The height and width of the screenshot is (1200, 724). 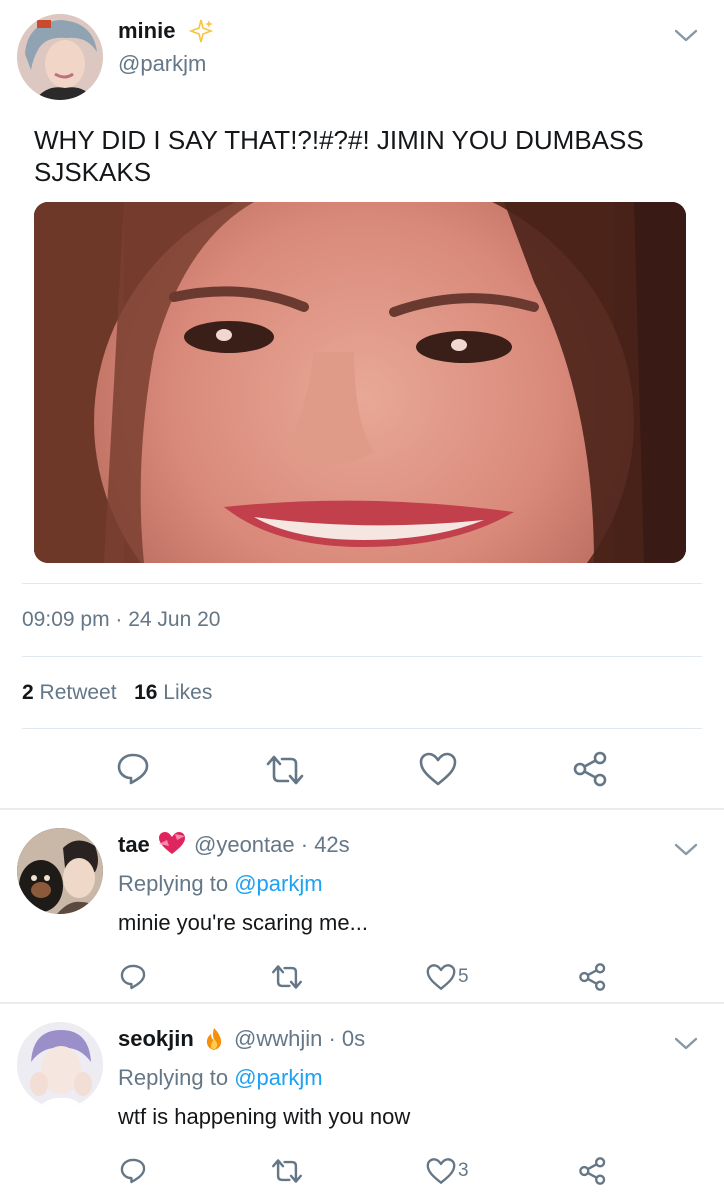 What do you see at coordinates (463, 1171) in the screenshot?
I see `like-count: 3` at bounding box center [463, 1171].